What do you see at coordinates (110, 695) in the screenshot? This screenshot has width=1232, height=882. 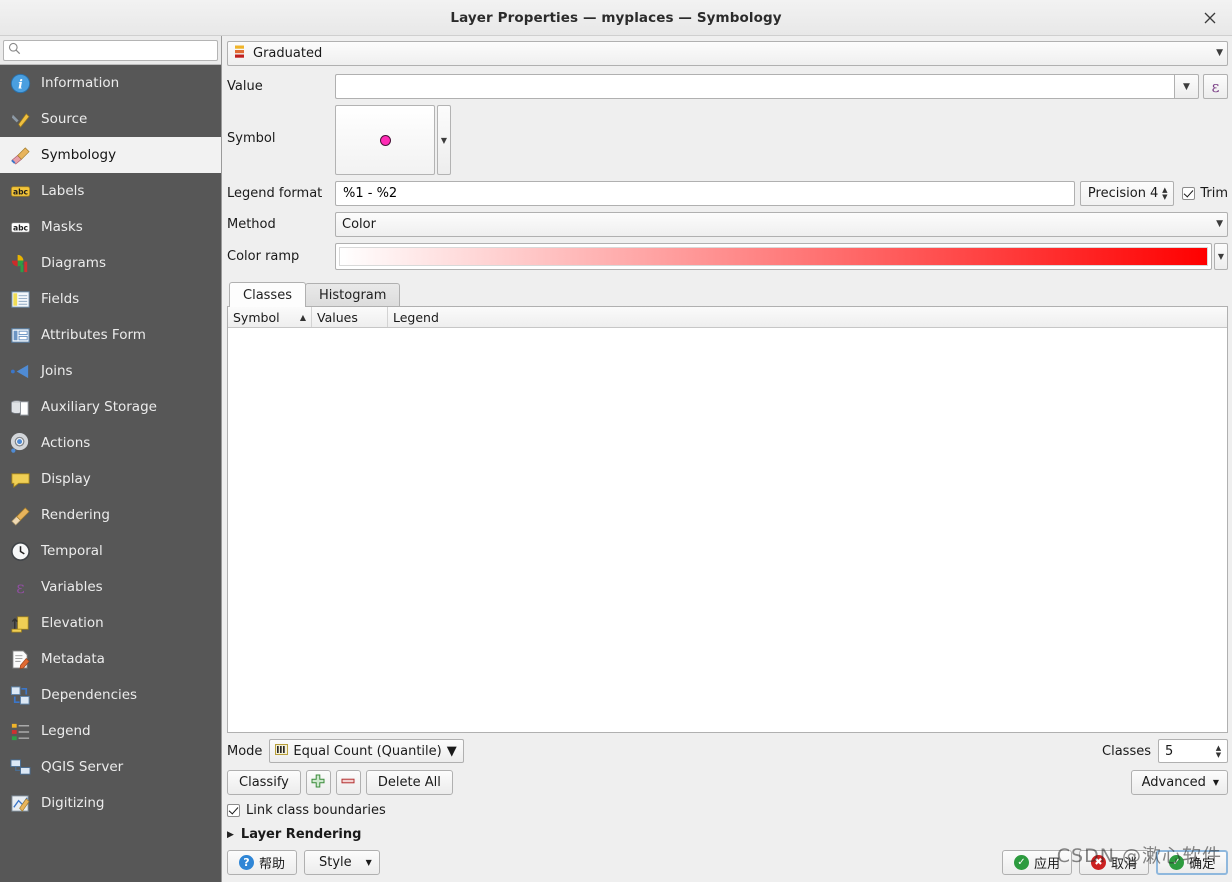 I see `sidebar-item-dependencies: Dependencies` at bounding box center [110, 695].